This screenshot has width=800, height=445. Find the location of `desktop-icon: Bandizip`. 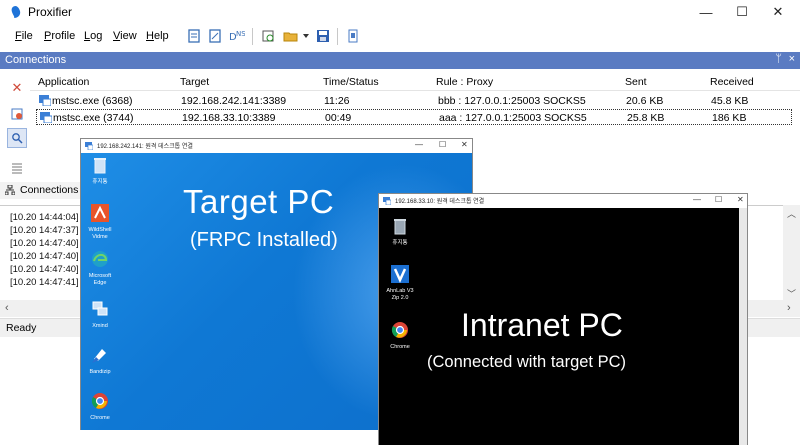

desktop-icon: Bandizip is located at coordinates (100, 360).